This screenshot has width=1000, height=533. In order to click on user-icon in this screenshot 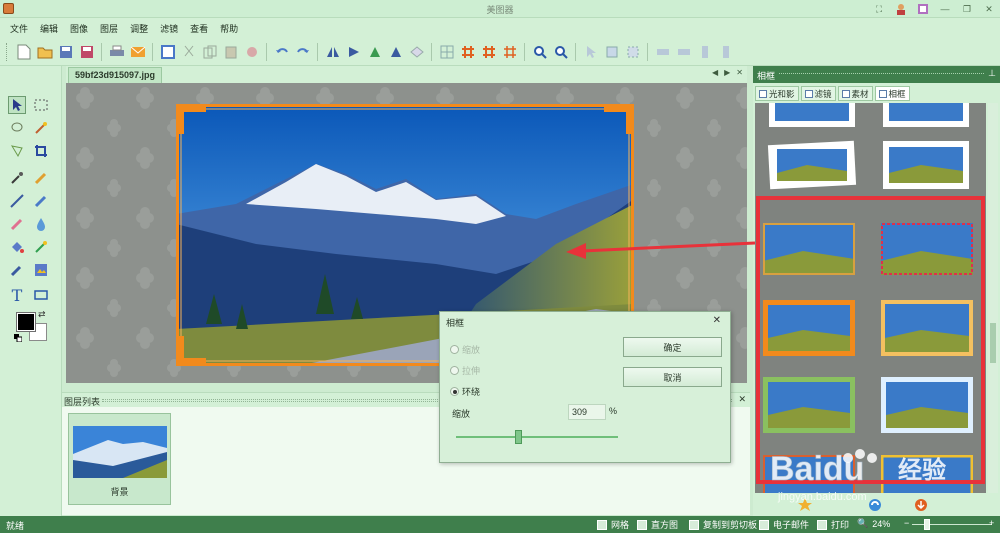, I will do `click(901, 9)`.